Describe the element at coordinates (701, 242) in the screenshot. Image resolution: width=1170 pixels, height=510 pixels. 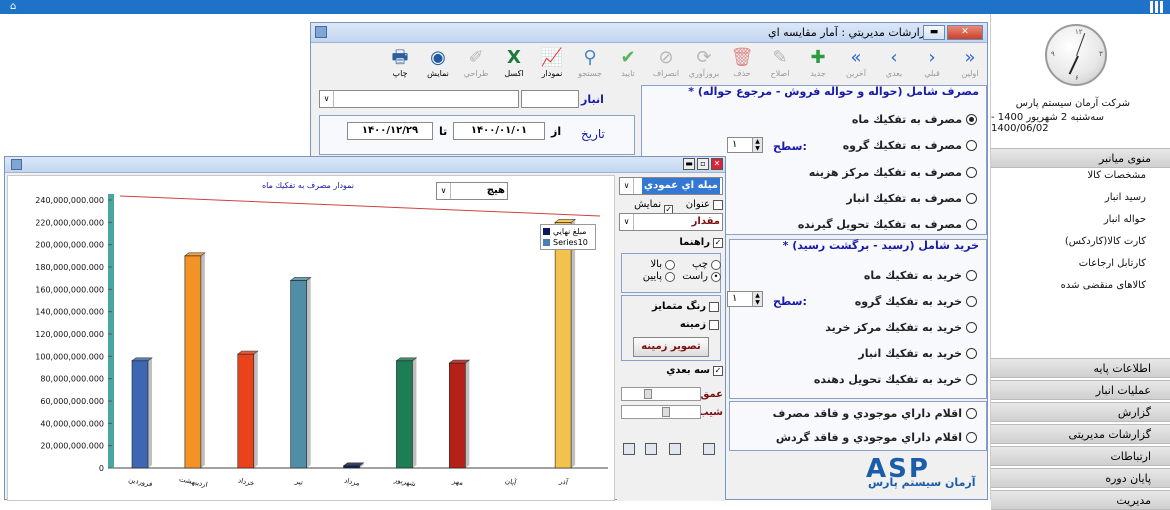
I see `guide-checkbox: ✓ راهنما` at that location.